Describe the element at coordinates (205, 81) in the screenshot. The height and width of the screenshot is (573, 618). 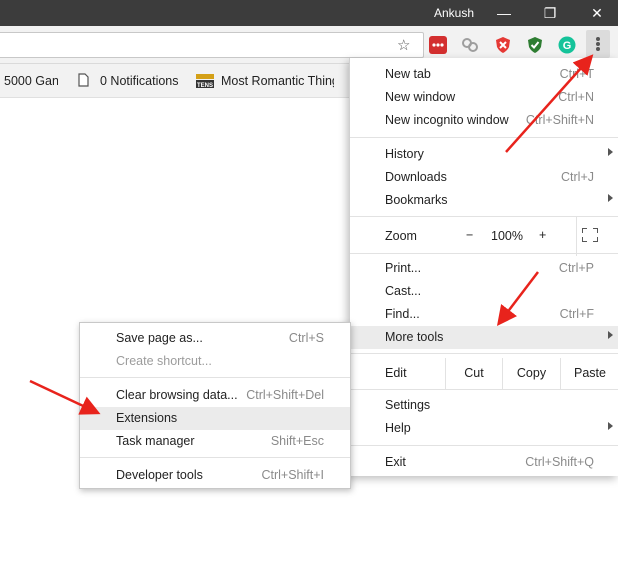
I see `tens-icon: TENS` at that location.